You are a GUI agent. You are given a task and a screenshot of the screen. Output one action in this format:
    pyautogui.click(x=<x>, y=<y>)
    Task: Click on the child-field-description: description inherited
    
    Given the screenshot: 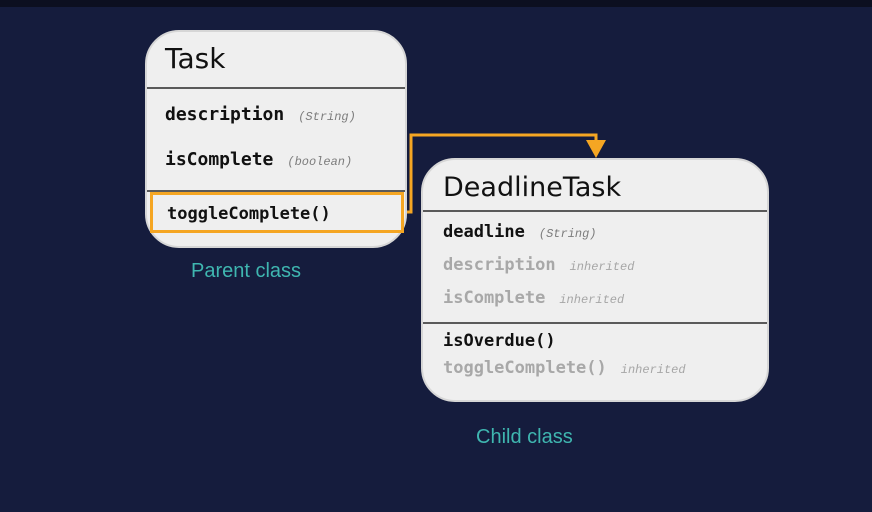 What is the action you would take?
    pyautogui.click(x=538, y=265)
    